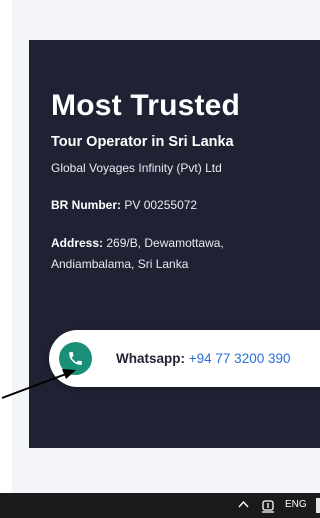  I want to click on br-number-label: BR Number:, so click(86, 205).